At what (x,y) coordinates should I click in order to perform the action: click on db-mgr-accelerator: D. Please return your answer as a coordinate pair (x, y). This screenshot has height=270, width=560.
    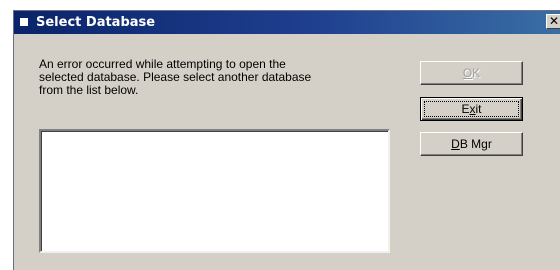
    Looking at the image, I should click on (455, 144).